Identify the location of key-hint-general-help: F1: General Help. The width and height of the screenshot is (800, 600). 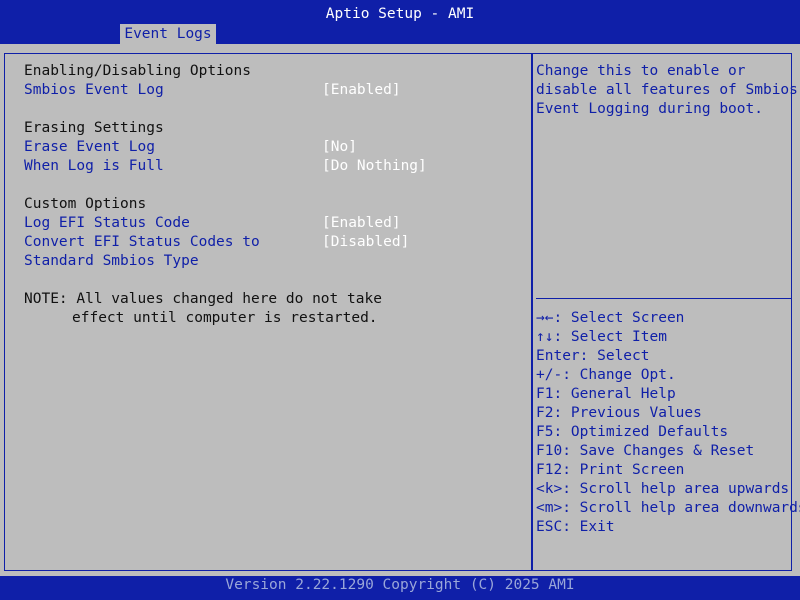
(606, 394).